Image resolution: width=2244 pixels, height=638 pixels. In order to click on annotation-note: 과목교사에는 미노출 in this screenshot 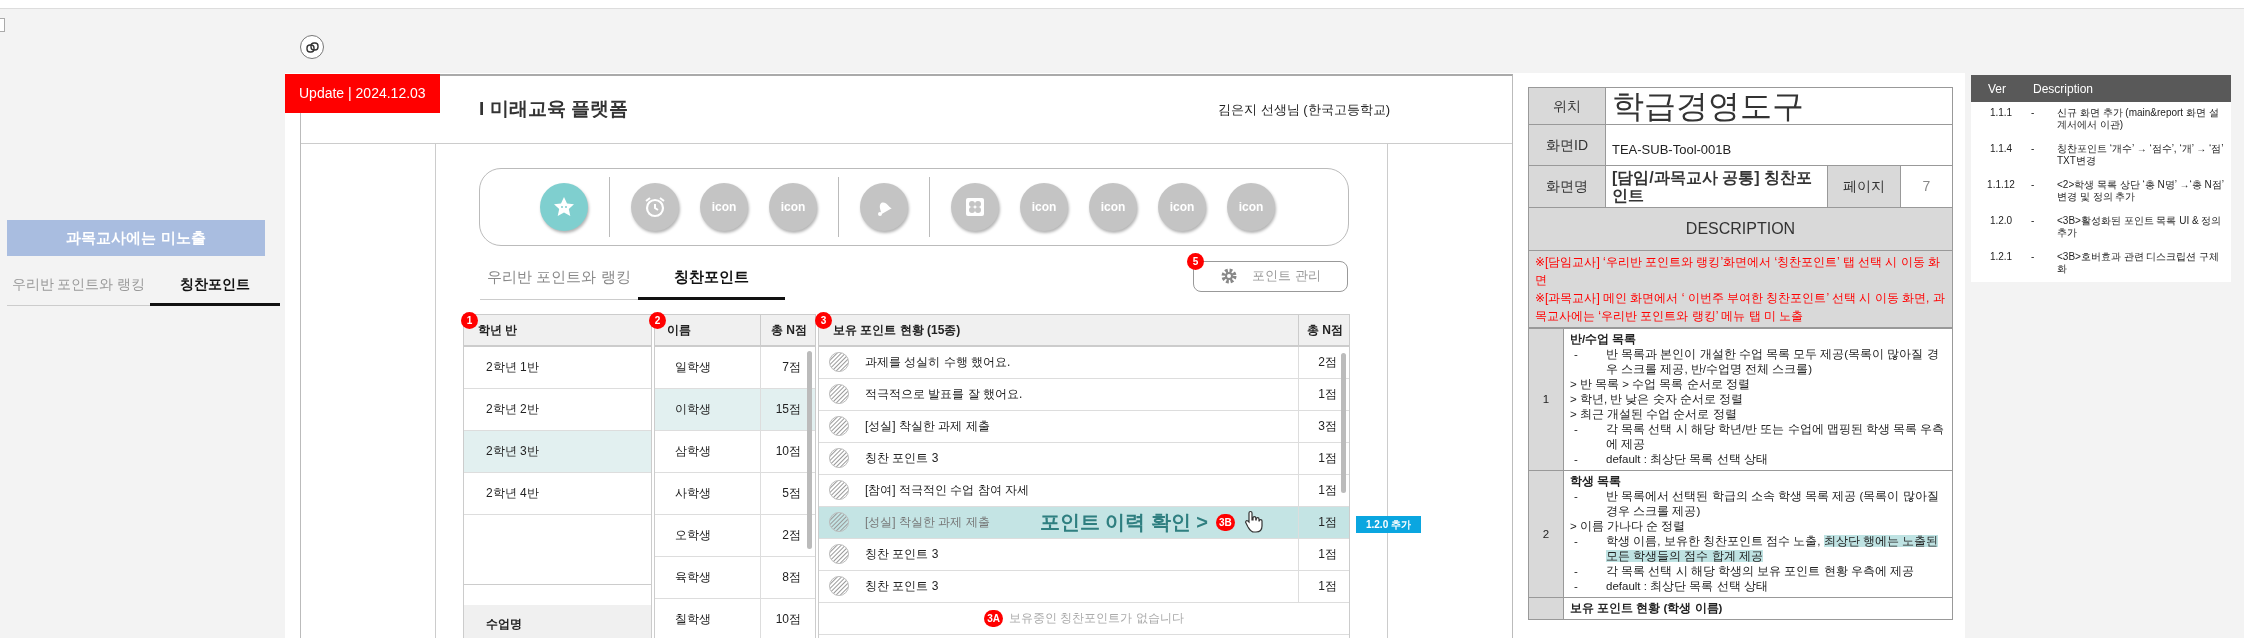, I will do `click(136, 238)`.